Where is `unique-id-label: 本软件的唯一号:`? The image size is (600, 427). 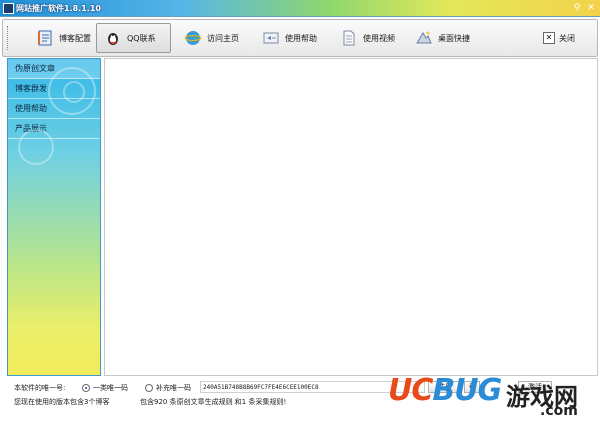
unique-id-label: 本软件的唯一号: is located at coordinates (40, 388).